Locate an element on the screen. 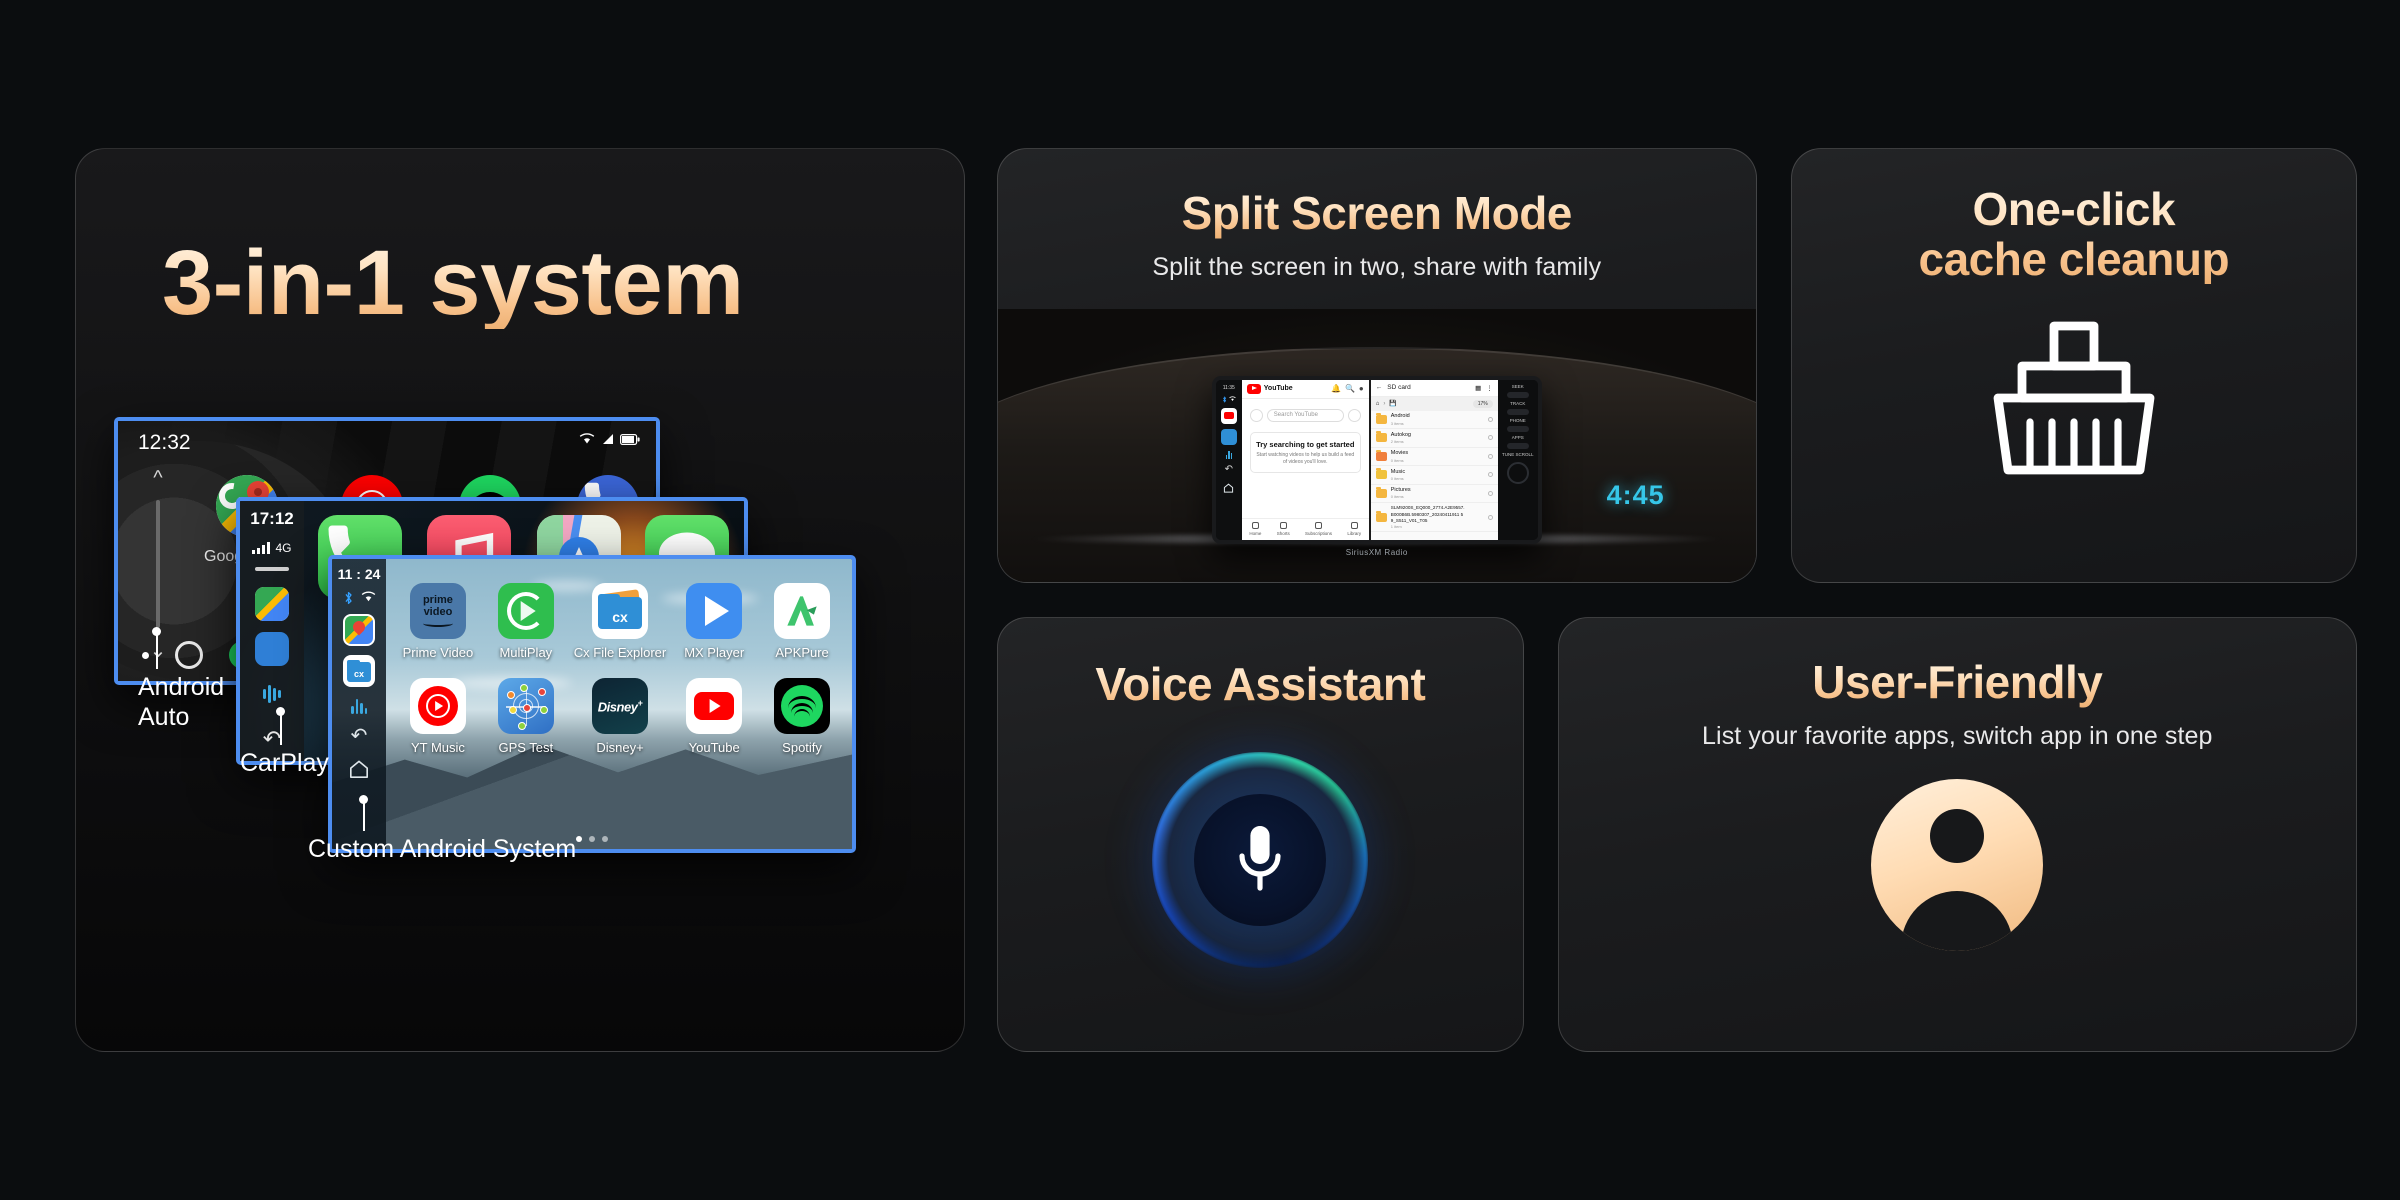  back-icon: ← is located at coordinates (1379, 387).